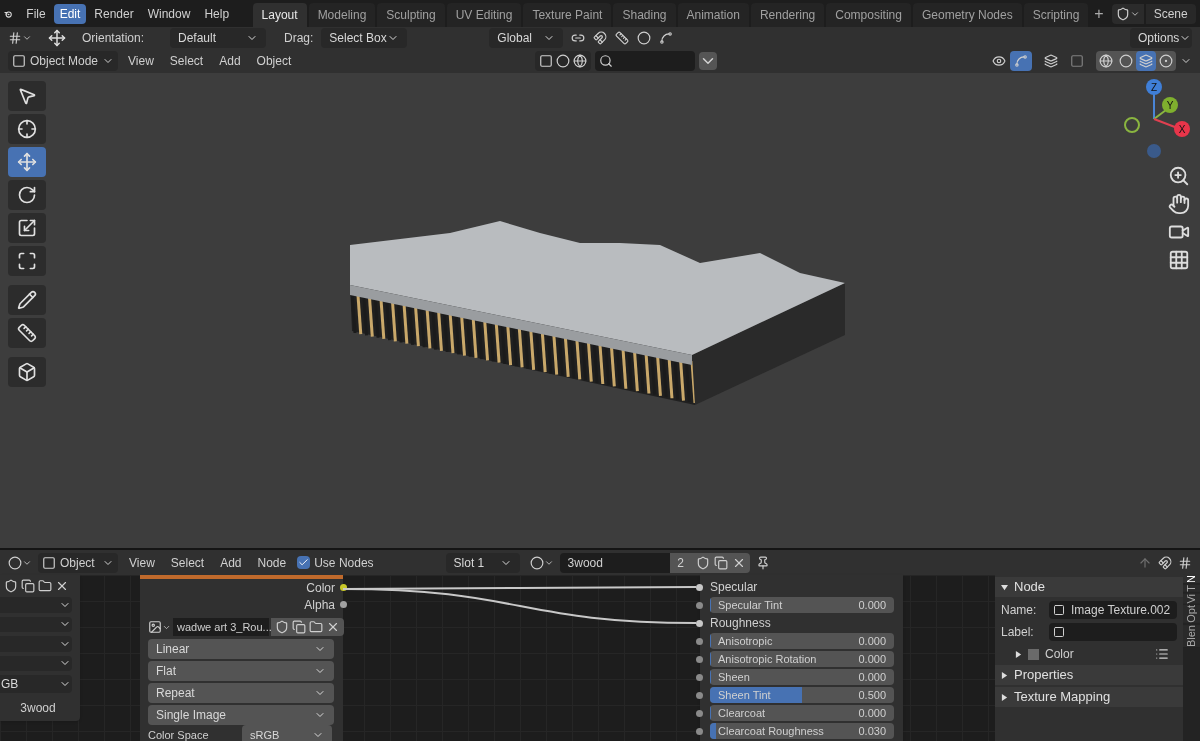 The image size is (1200, 741). Describe the element at coordinates (36, 13) in the screenshot. I see `menu-item: File` at that location.